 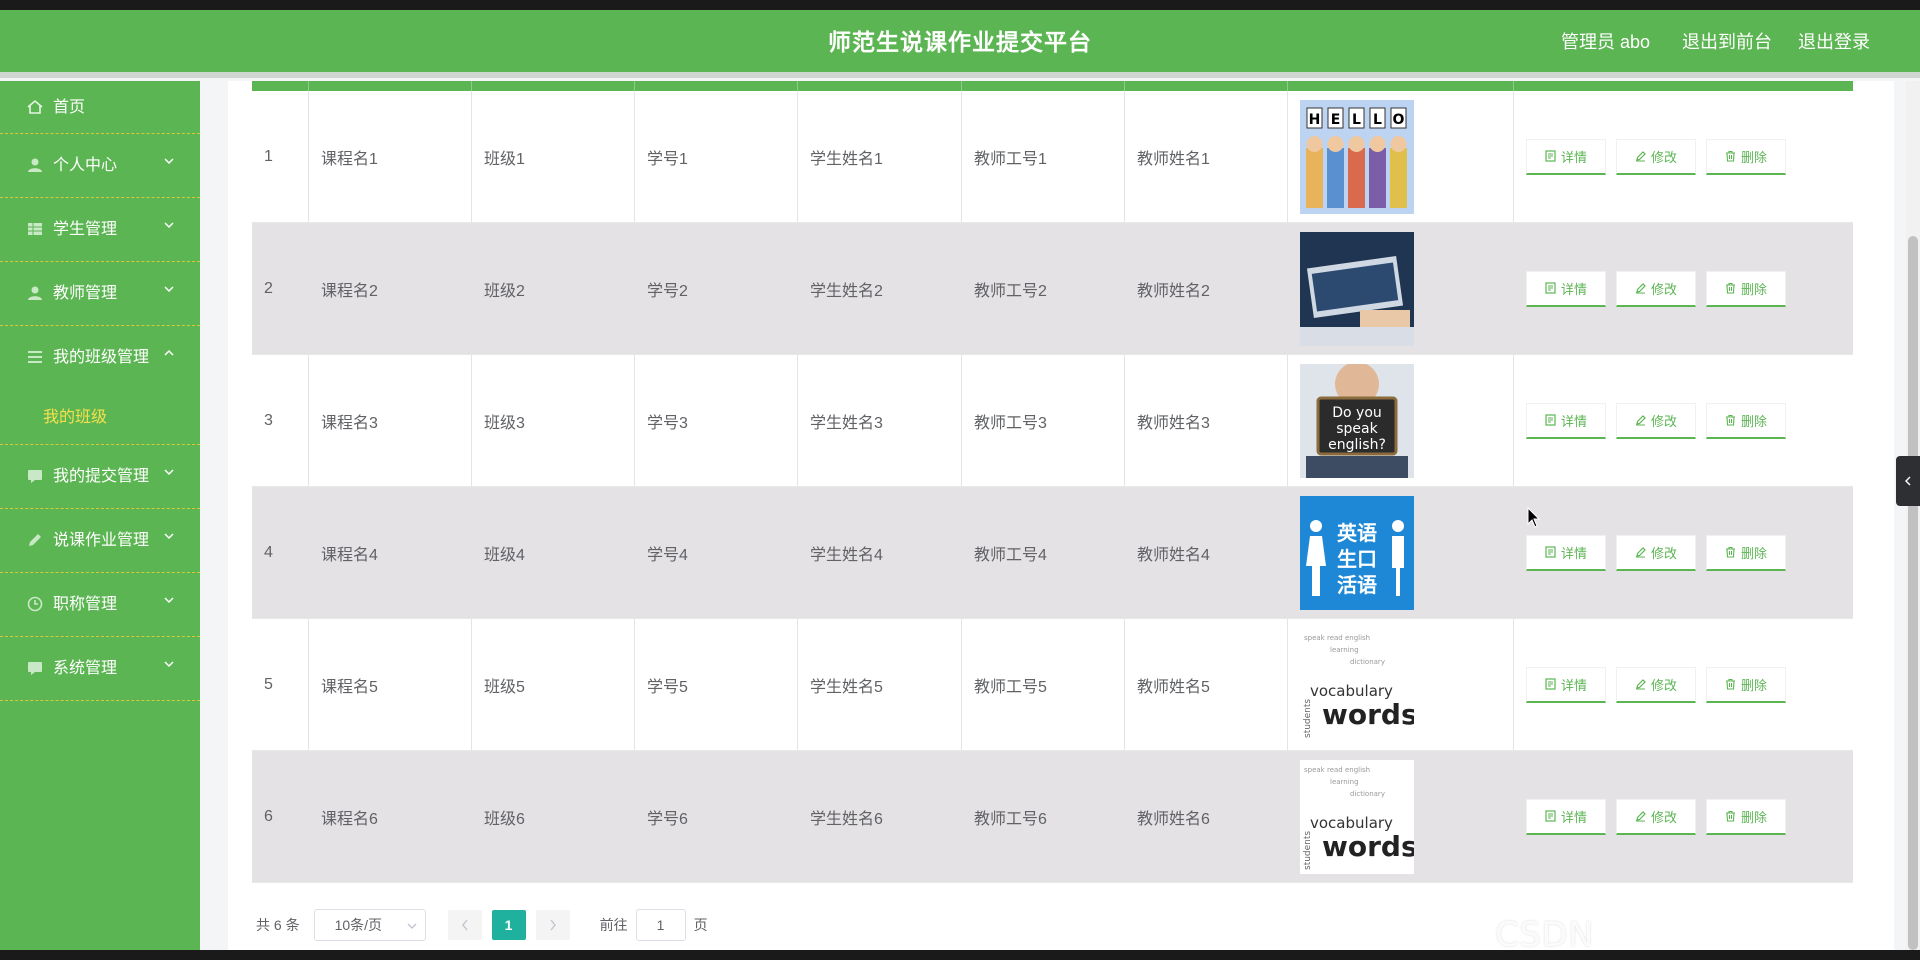 I want to click on page-size-select: 10条/页, so click(x=369, y=925).